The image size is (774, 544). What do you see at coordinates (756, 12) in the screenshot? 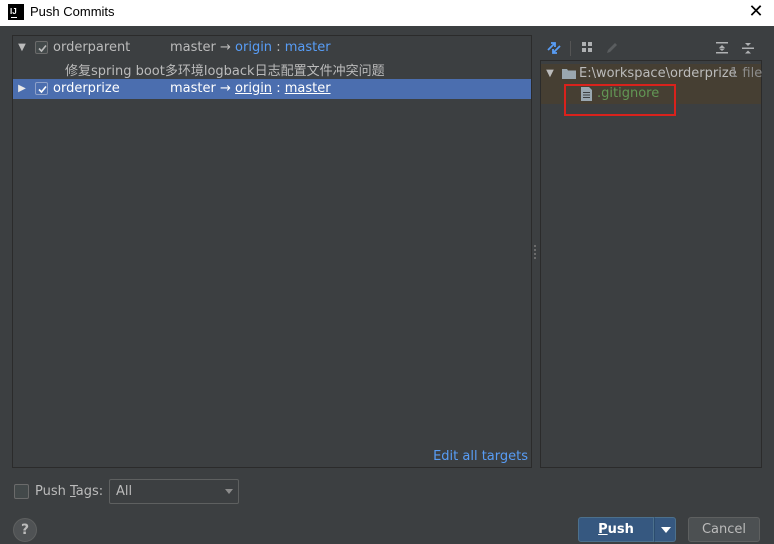
I see `close-icon: ✕` at bounding box center [756, 12].